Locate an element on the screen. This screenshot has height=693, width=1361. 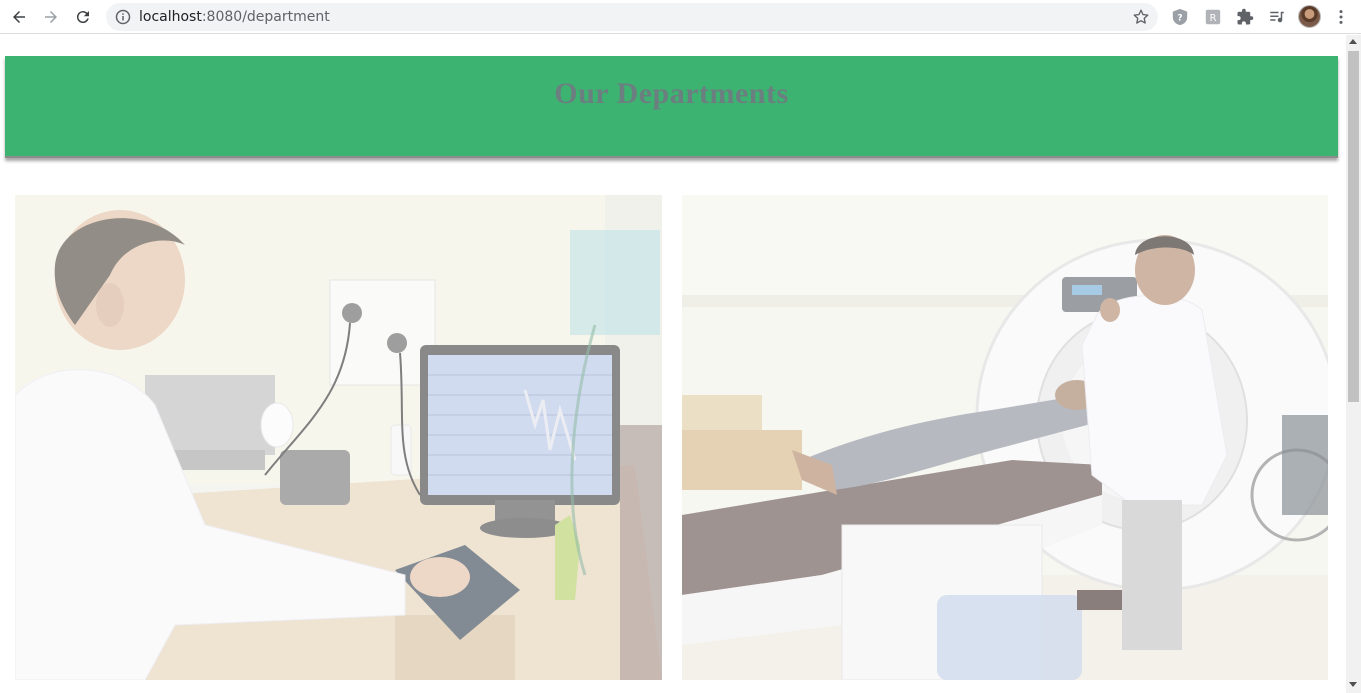
page-title: Our Departments is located at coordinates (671, 93).